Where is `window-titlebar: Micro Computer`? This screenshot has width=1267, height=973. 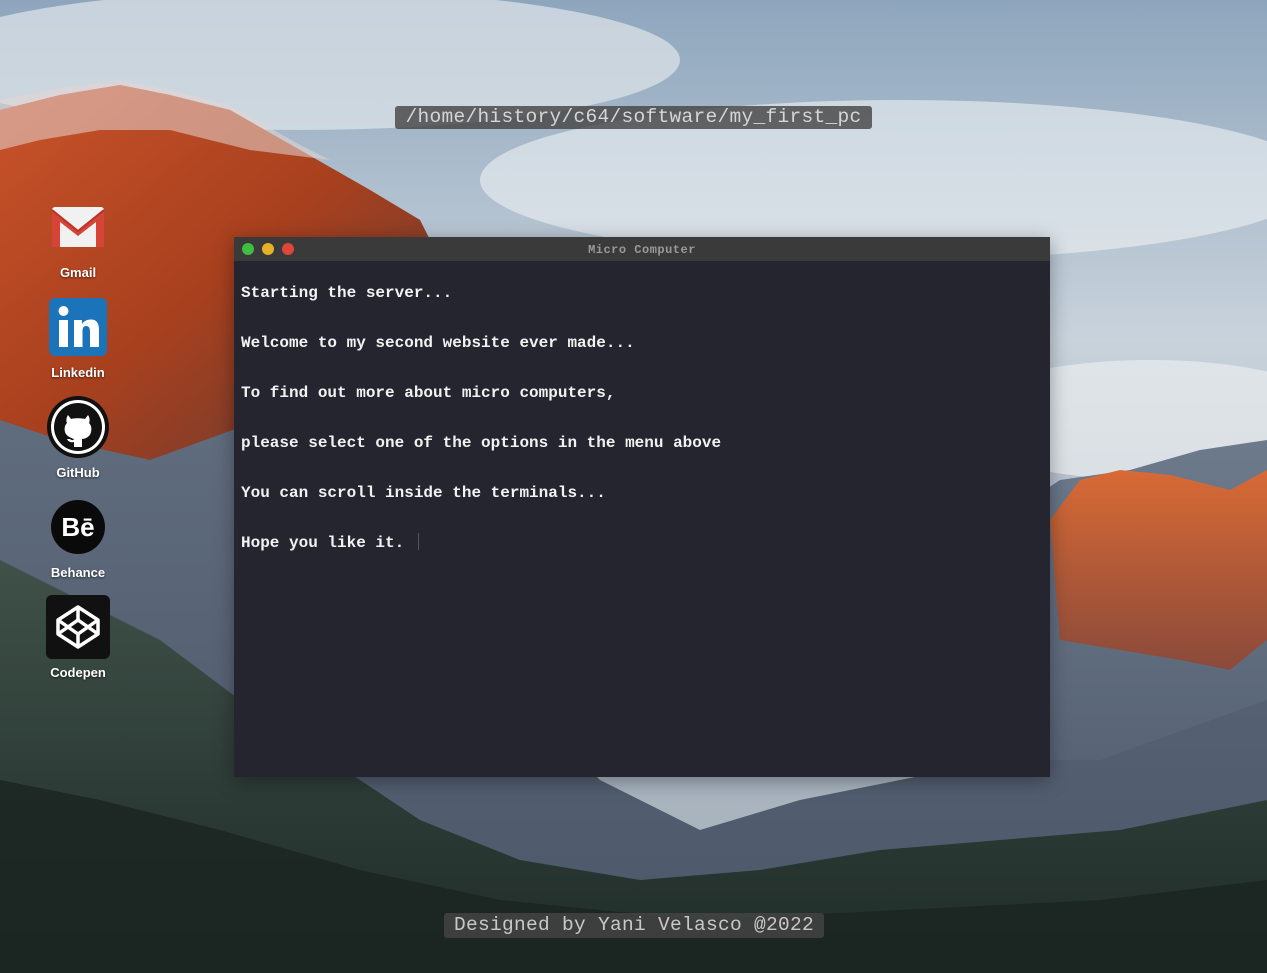 window-titlebar: Micro Computer is located at coordinates (642, 249).